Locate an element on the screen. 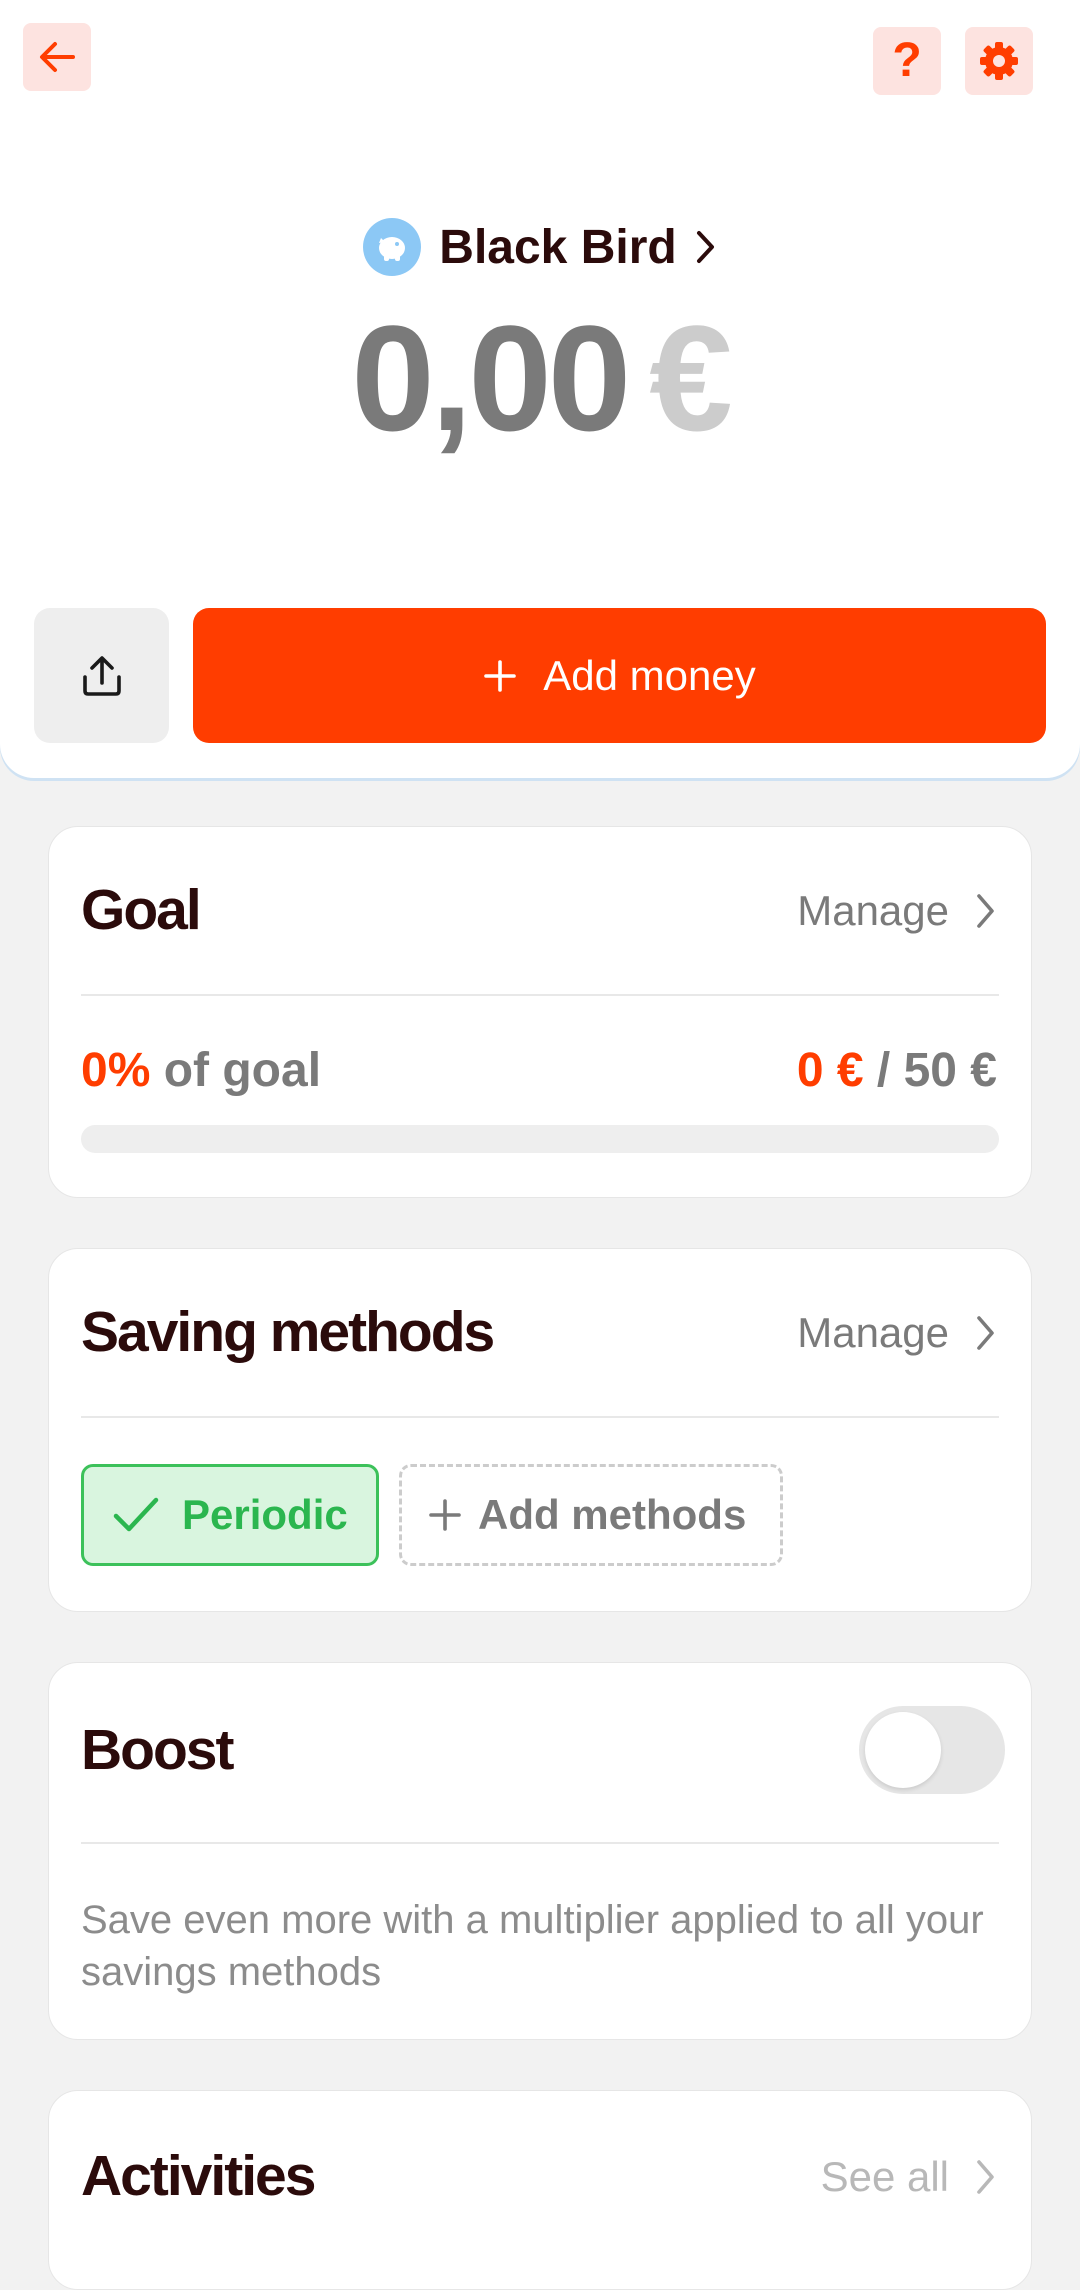  saving-methods-manage-link: Manage is located at coordinates (897, 1333).